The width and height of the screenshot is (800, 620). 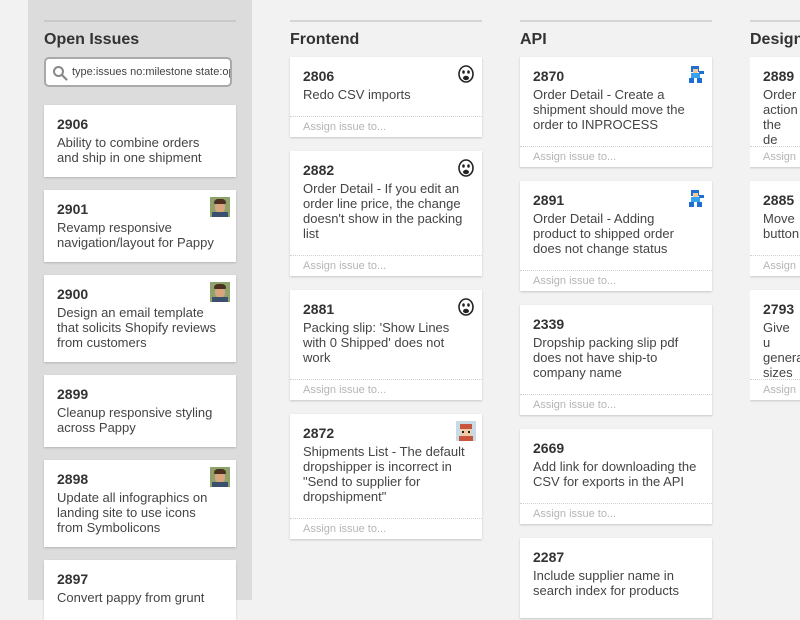 What do you see at coordinates (779, 200) in the screenshot?
I see `issue-number: 2885` at bounding box center [779, 200].